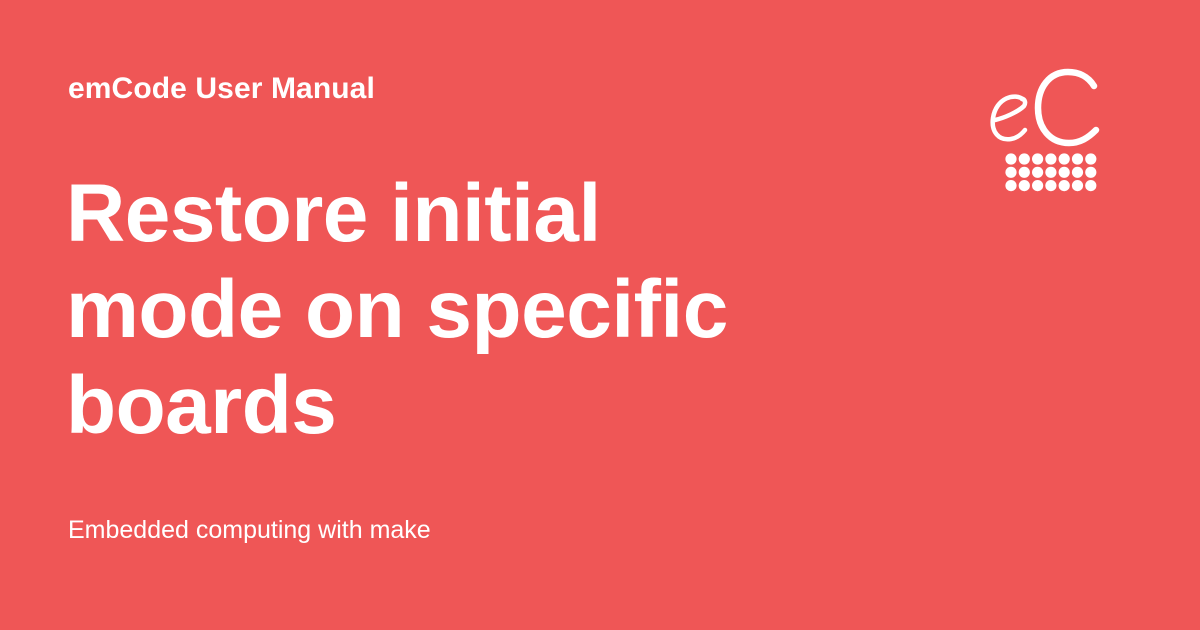 The height and width of the screenshot is (630, 1200). Describe the element at coordinates (1044, 131) in the screenshot. I see `emcode-logo-icon` at that location.